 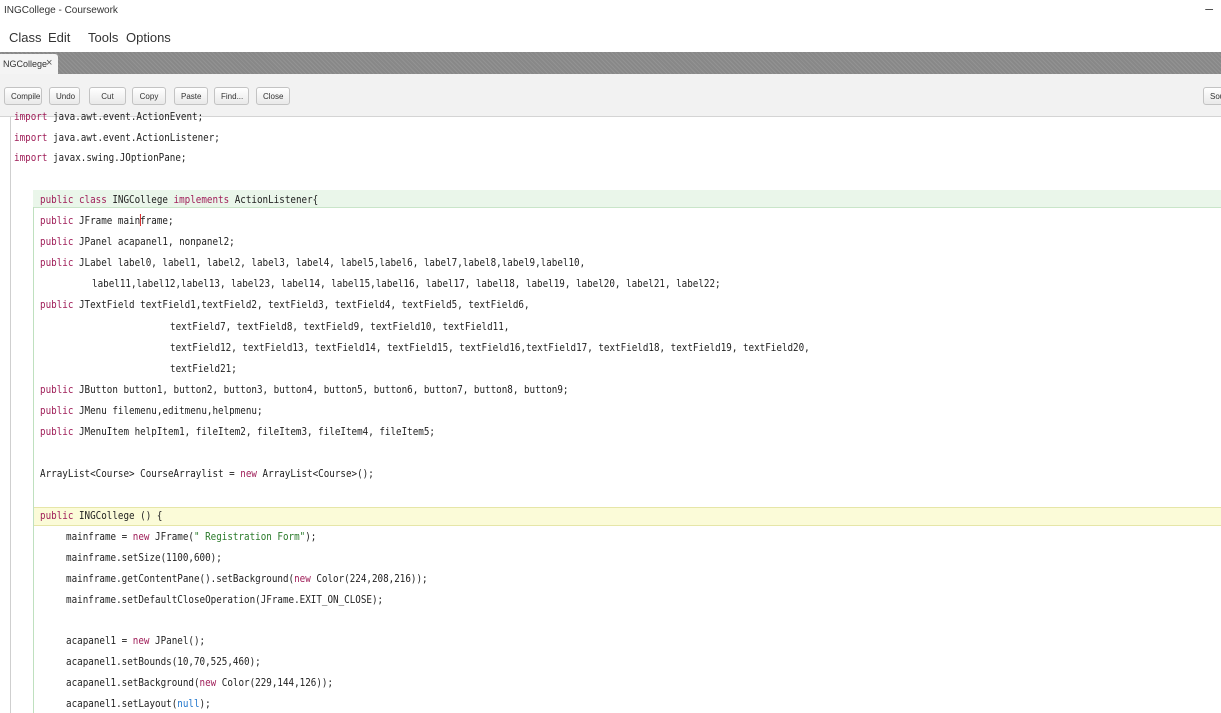 I want to click on cut-button: Cut, so click(x=107, y=96).